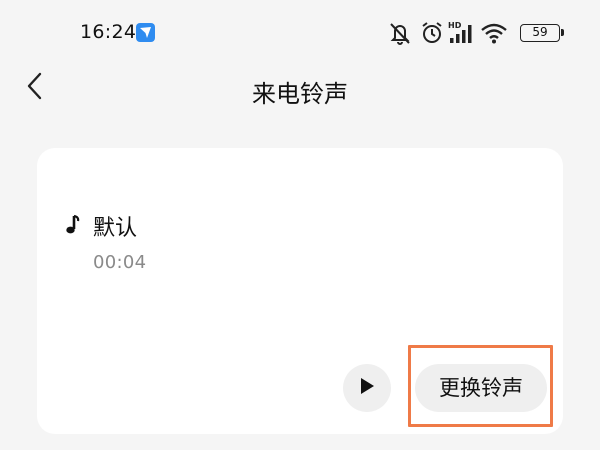  Describe the element at coordinates (480, 386) in the screenshot. I see `highlight-box` at that location.